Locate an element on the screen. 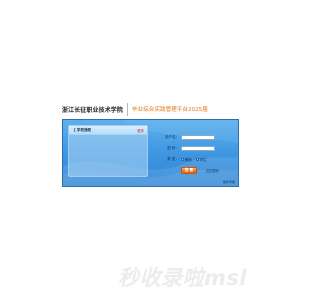  forgot-password-link: 忘记密码 is located at coordinates (212, 170).